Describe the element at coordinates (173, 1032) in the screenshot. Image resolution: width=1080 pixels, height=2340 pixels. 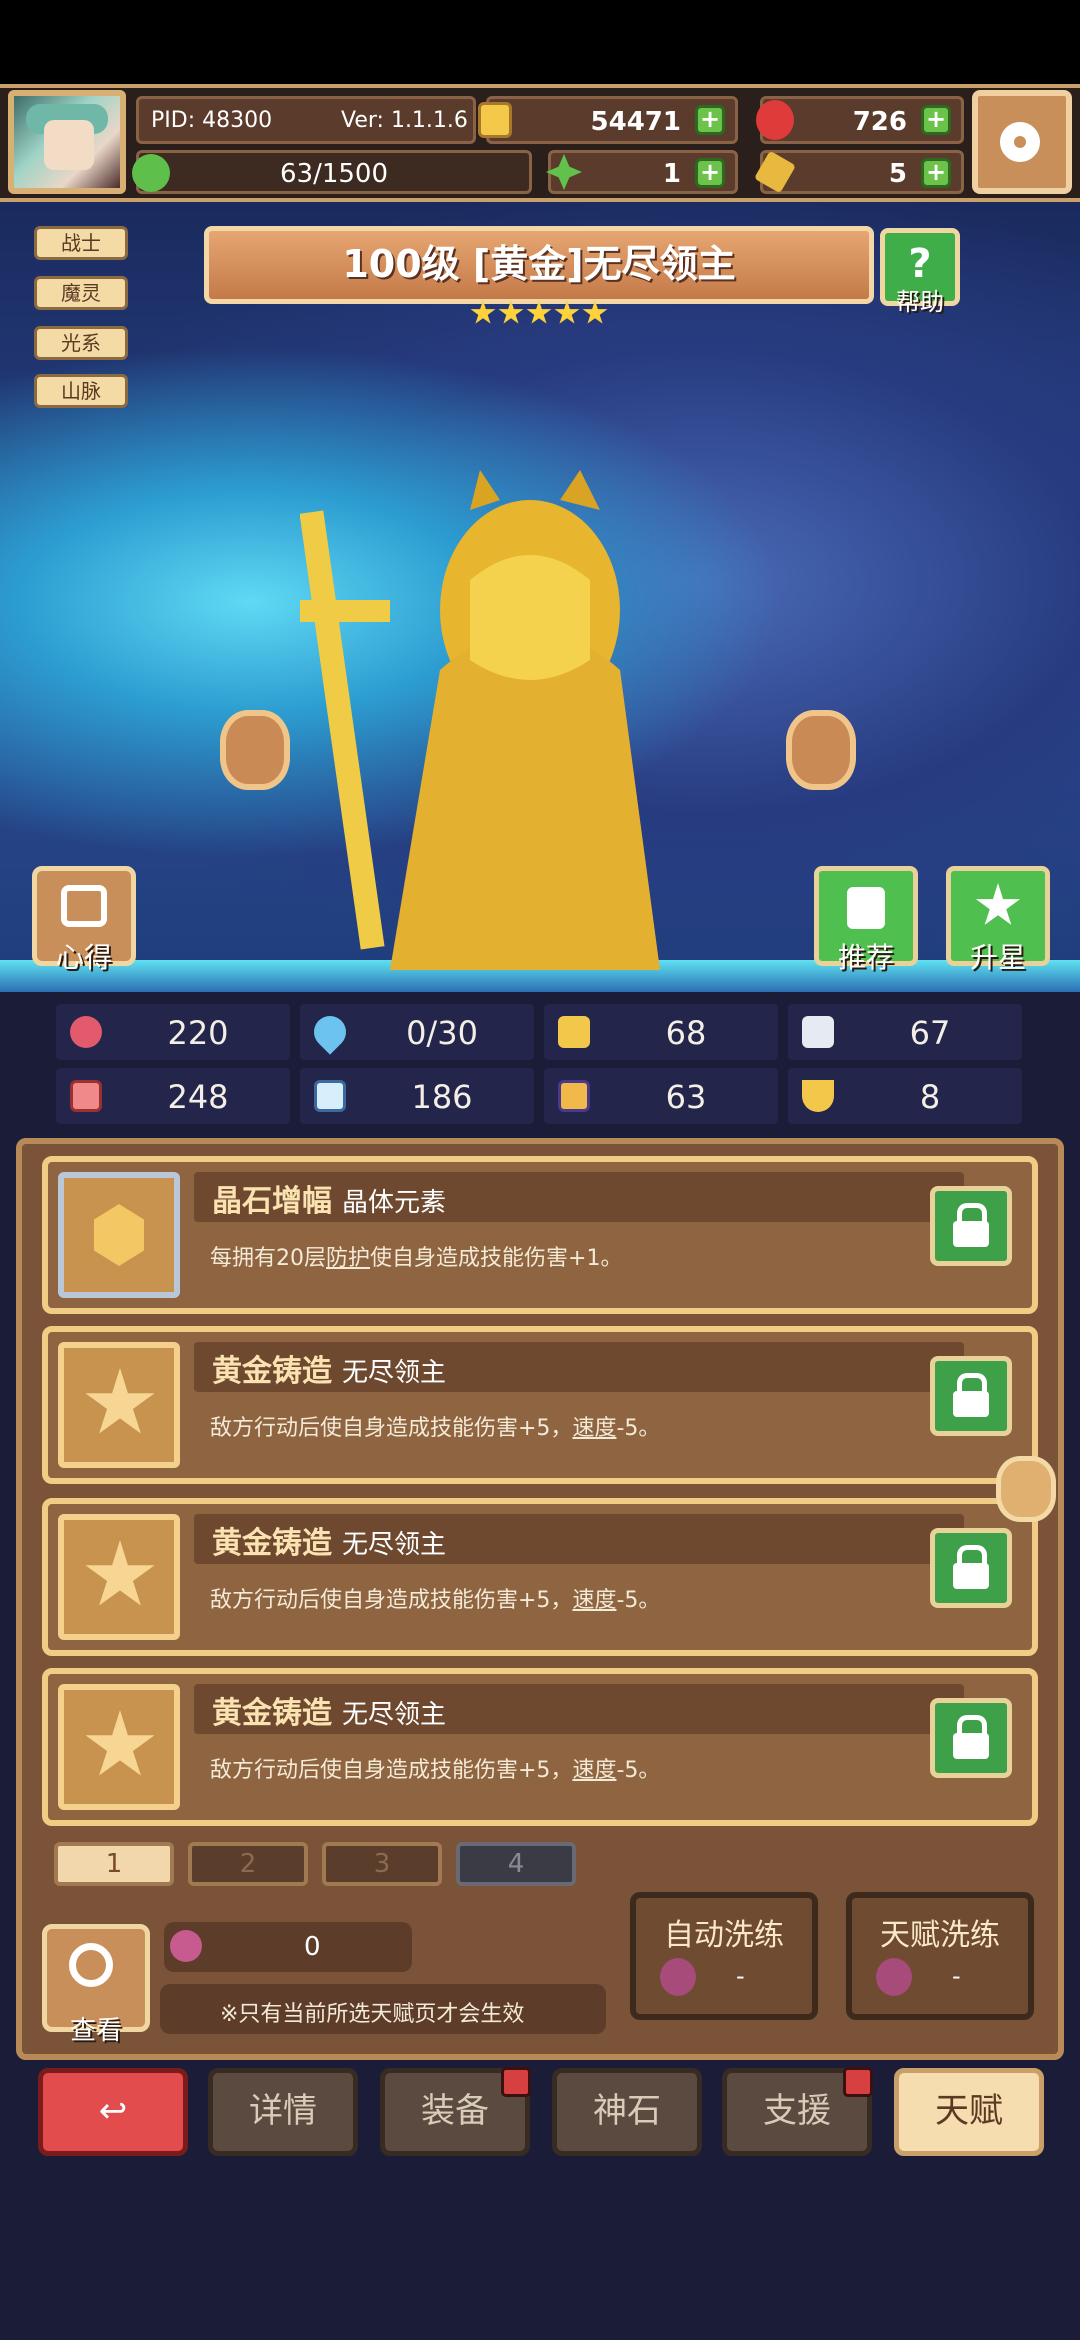
I see `stat-hp: 220` at that location.